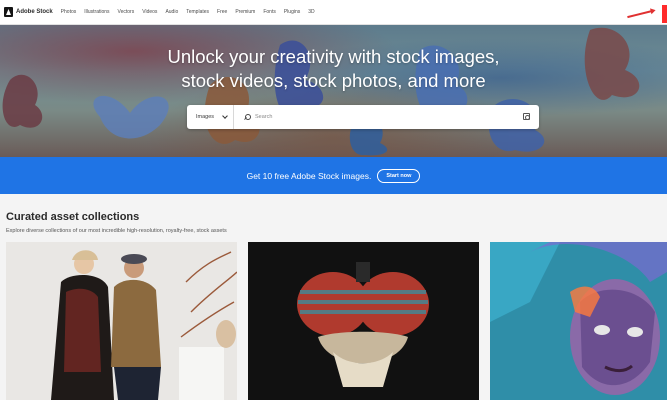  Describe the element at coordinates (197, 12) in the screenshot. I see `nav-link-templates: Templates` at that location.